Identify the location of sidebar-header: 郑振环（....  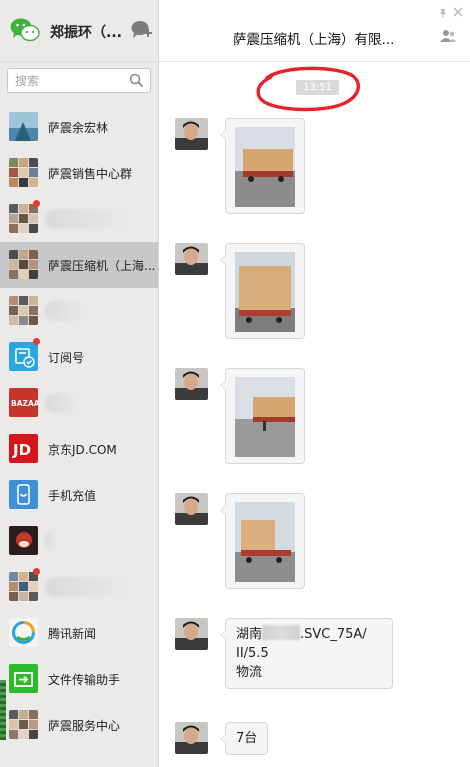
(79, 31).